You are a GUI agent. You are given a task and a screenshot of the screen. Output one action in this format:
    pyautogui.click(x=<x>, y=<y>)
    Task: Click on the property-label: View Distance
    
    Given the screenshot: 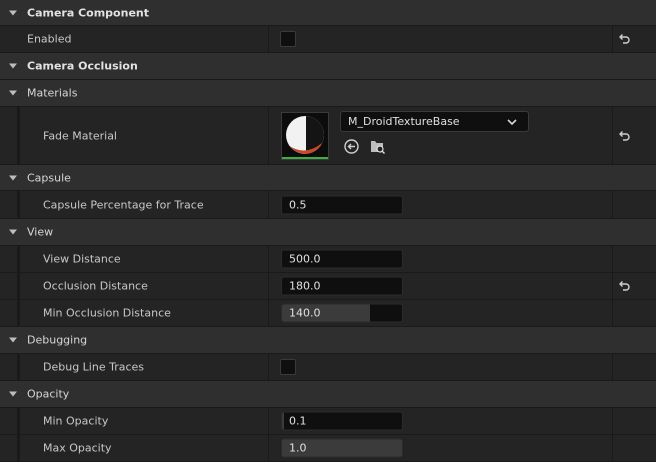 What is the action you would take?
    pyautogui.click(x=82, y=259)
    